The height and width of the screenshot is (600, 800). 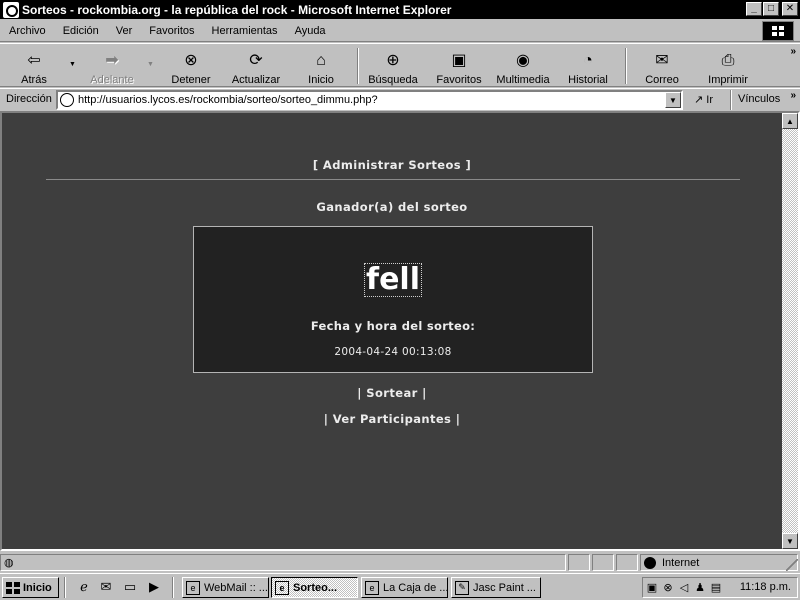 I want to click on resize-grip, so click(x=792, y=565).